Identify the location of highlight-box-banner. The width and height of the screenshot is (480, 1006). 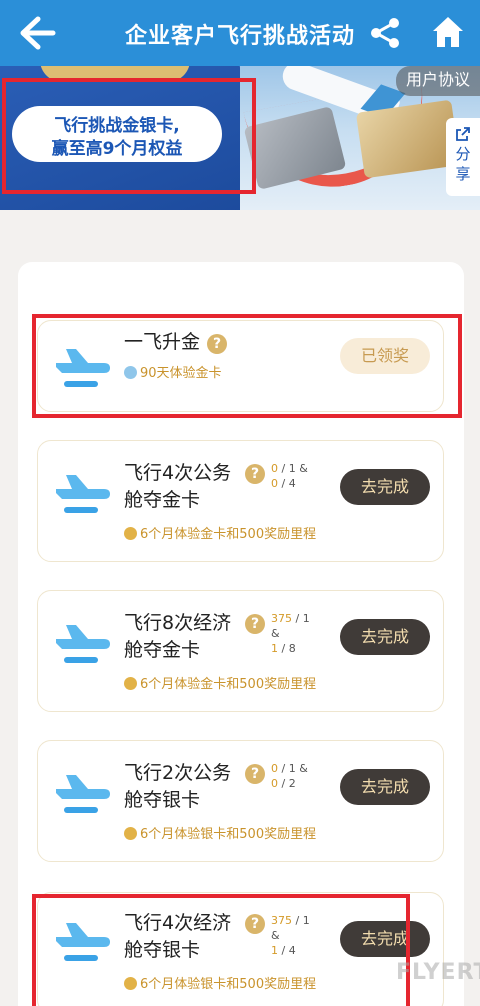
(129, 136).